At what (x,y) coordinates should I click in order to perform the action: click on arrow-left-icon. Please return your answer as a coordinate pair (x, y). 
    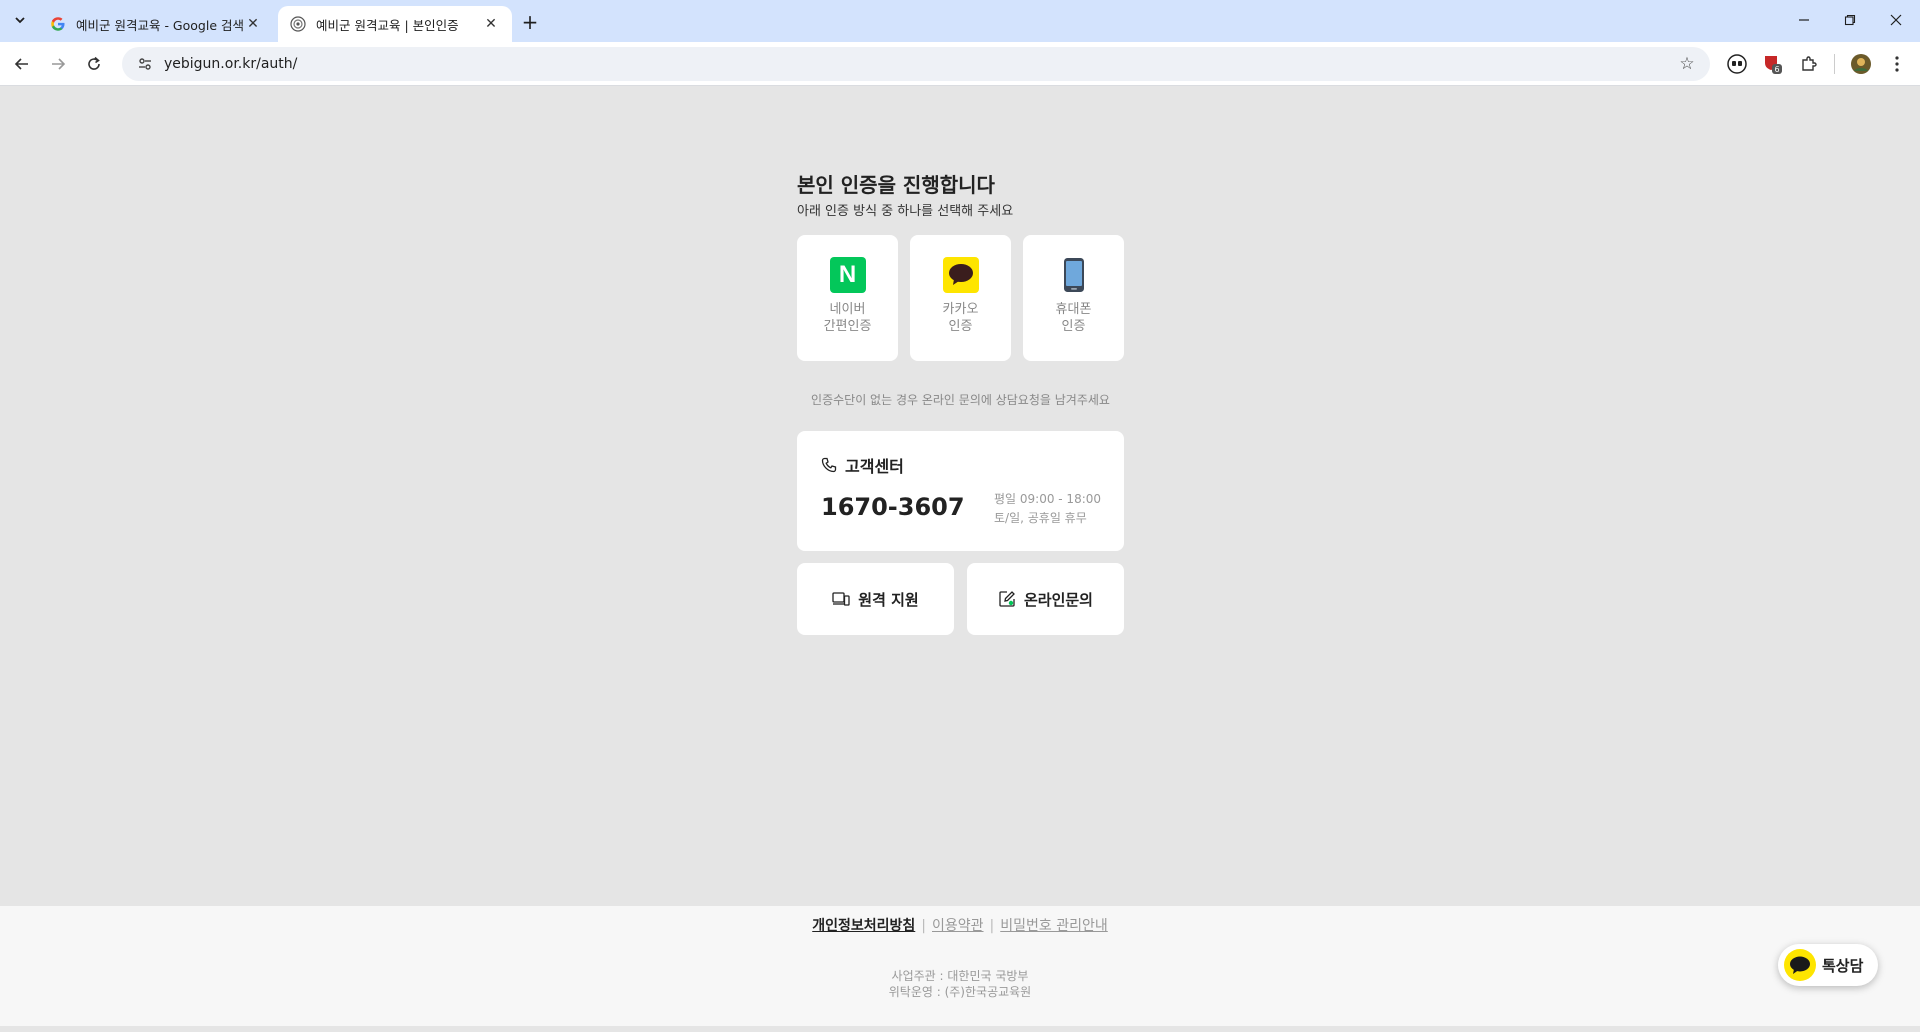
    Looking at the image, I should click on (21, 64).